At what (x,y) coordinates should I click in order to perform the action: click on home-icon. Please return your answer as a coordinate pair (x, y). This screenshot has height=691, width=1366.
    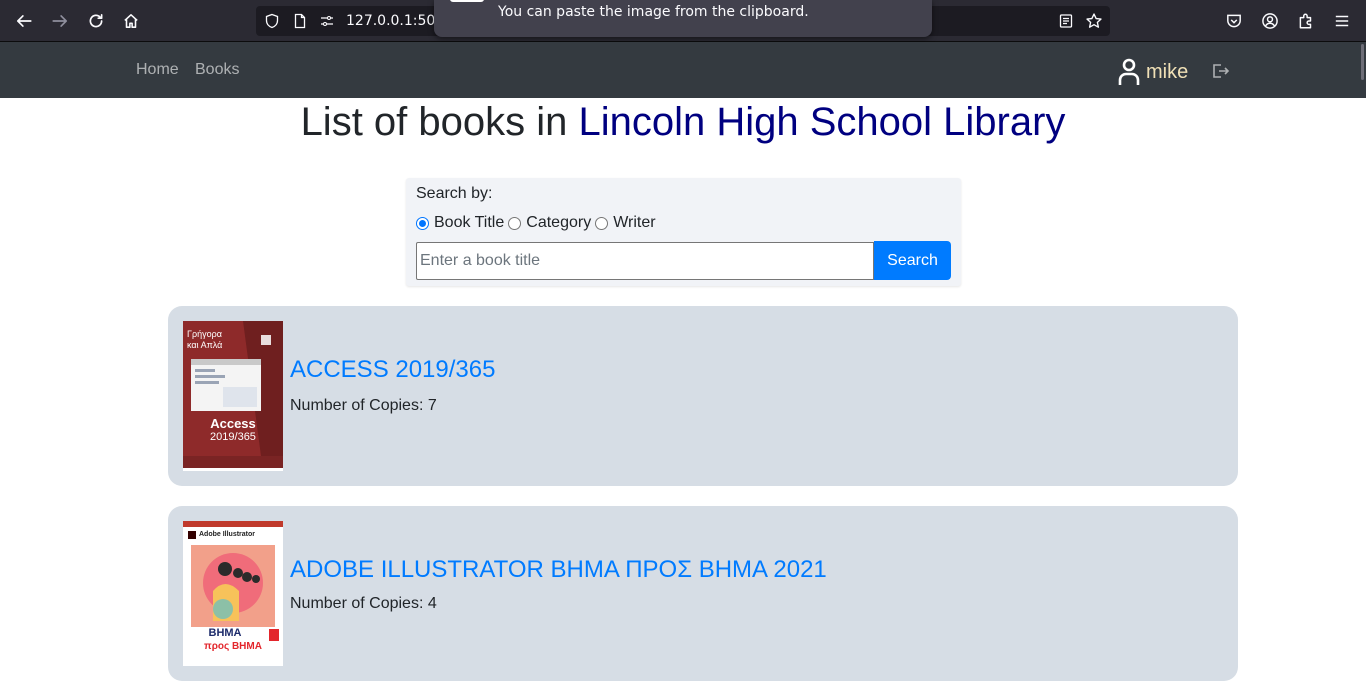
    Looking at the image, I should click on (131, 21).